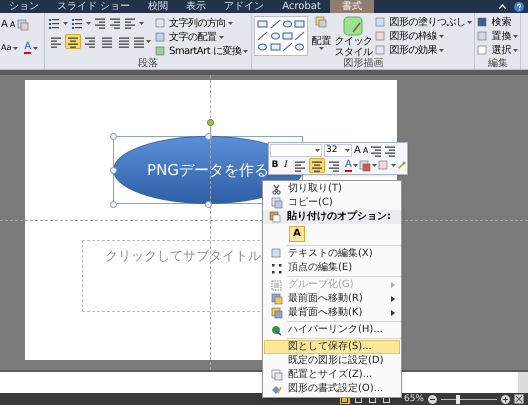  I want to click on scrollbar, so click(523, 382).